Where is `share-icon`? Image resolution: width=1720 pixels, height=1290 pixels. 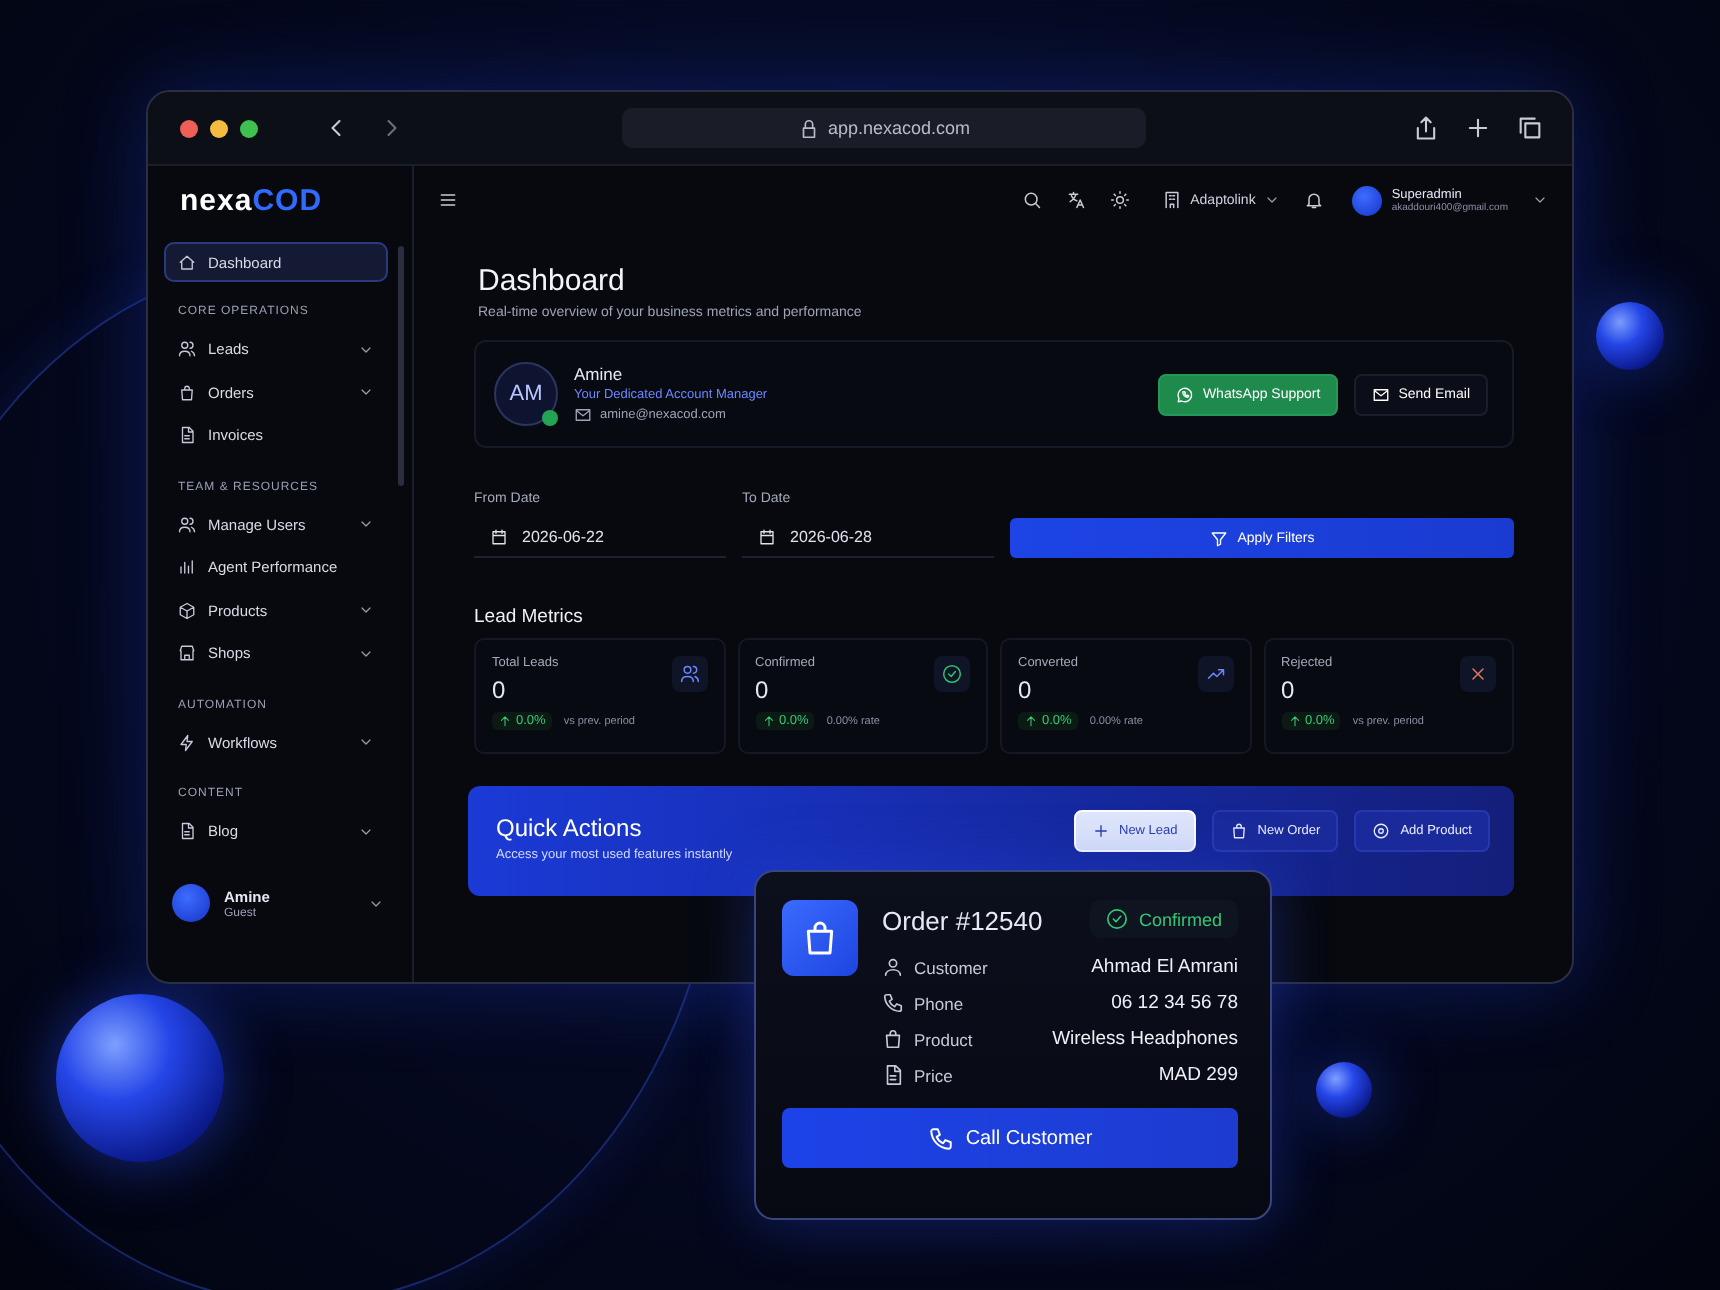 share-icon is located at coordinates (1426, 128).